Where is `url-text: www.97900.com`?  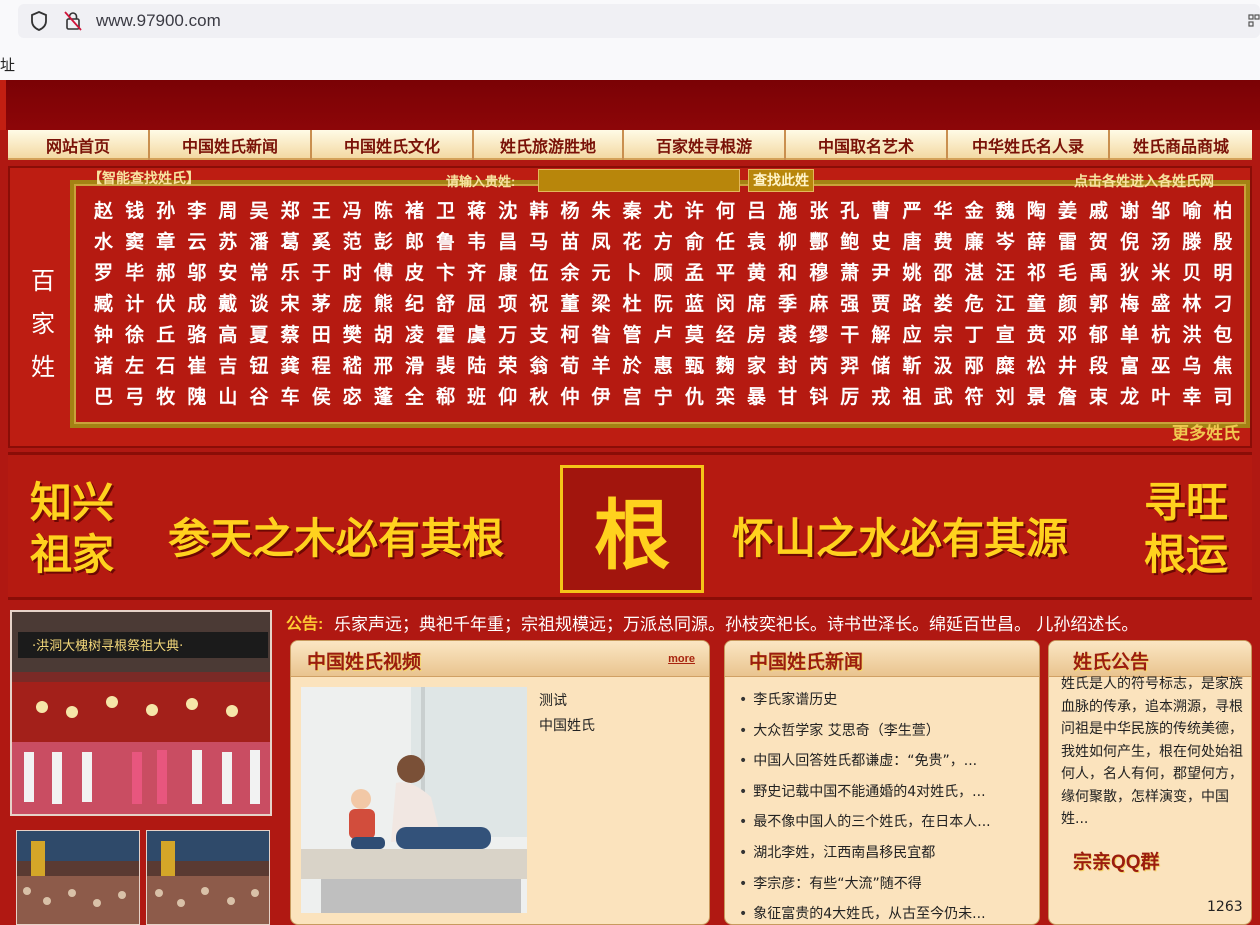 url-text: www.97900.com is located at coordinates (158, 21).